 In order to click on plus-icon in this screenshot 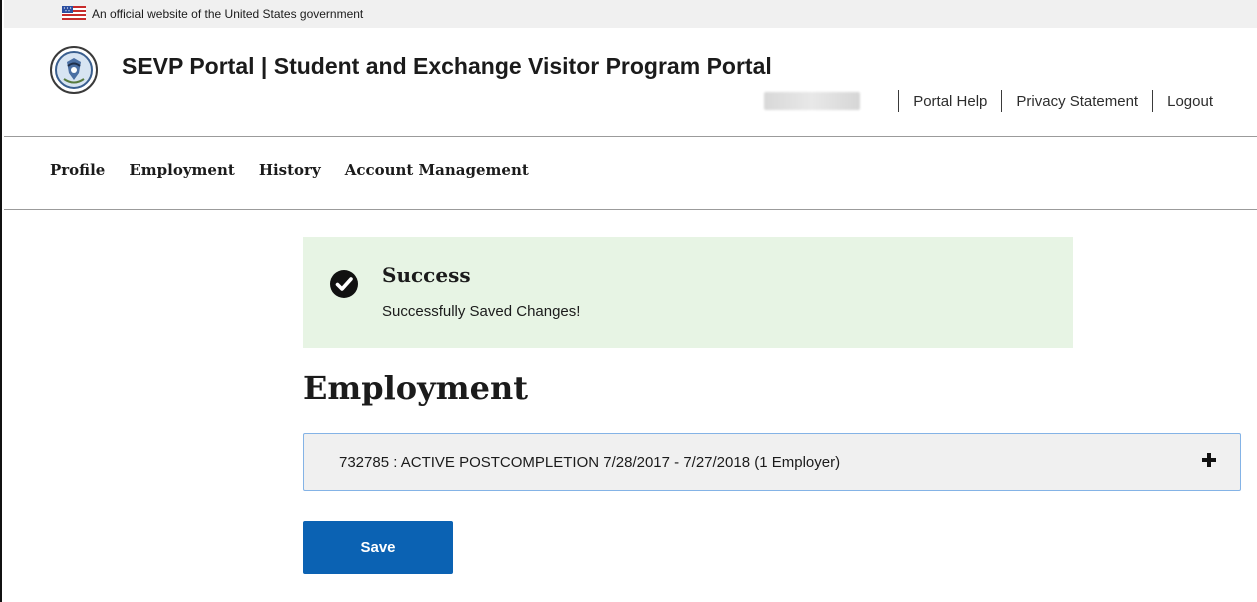, I will do `click(1209, 460)`.